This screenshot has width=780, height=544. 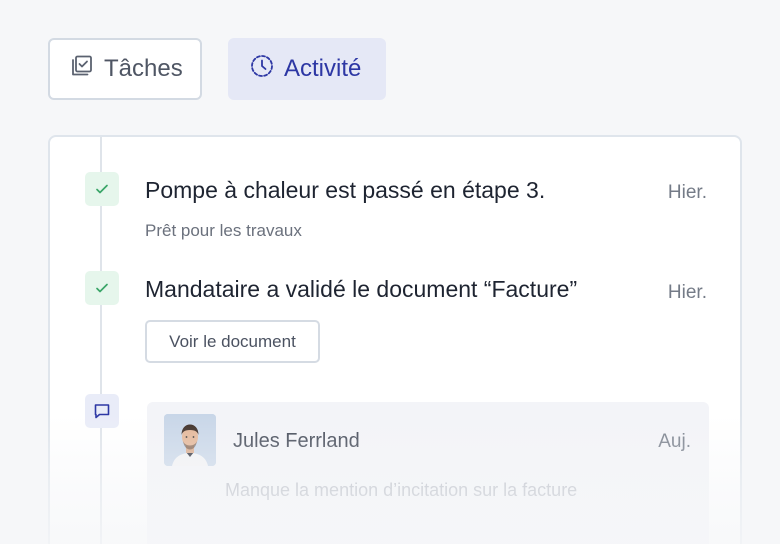 What do you see at coordinates (143, 68) in the screenshot?
I see `tab-taches-label: Tâches` at bounding box center [143, 68].